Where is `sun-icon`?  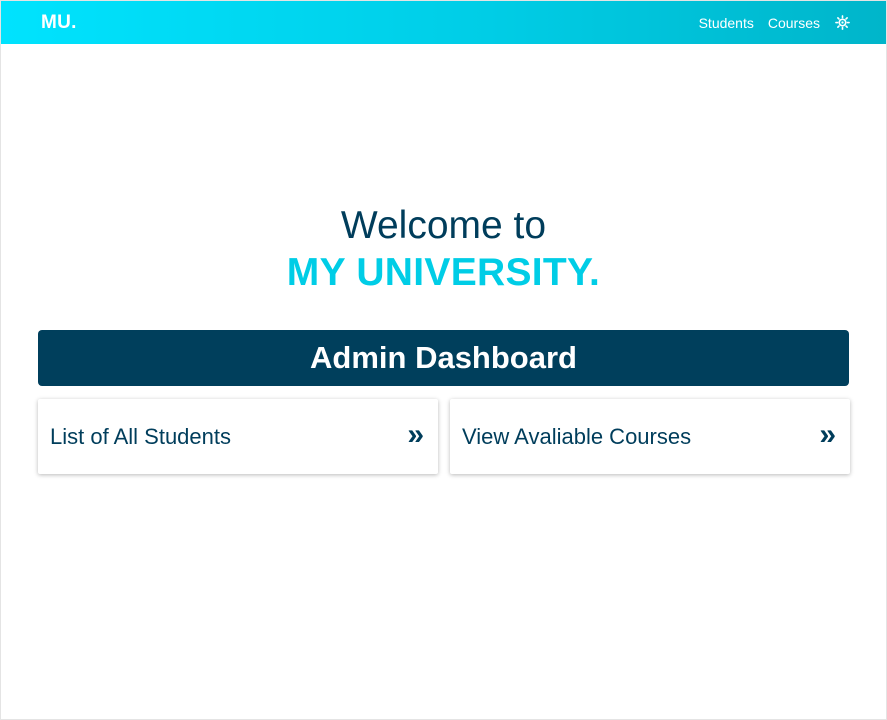
sun-icon is located at coordinates (842, 23).